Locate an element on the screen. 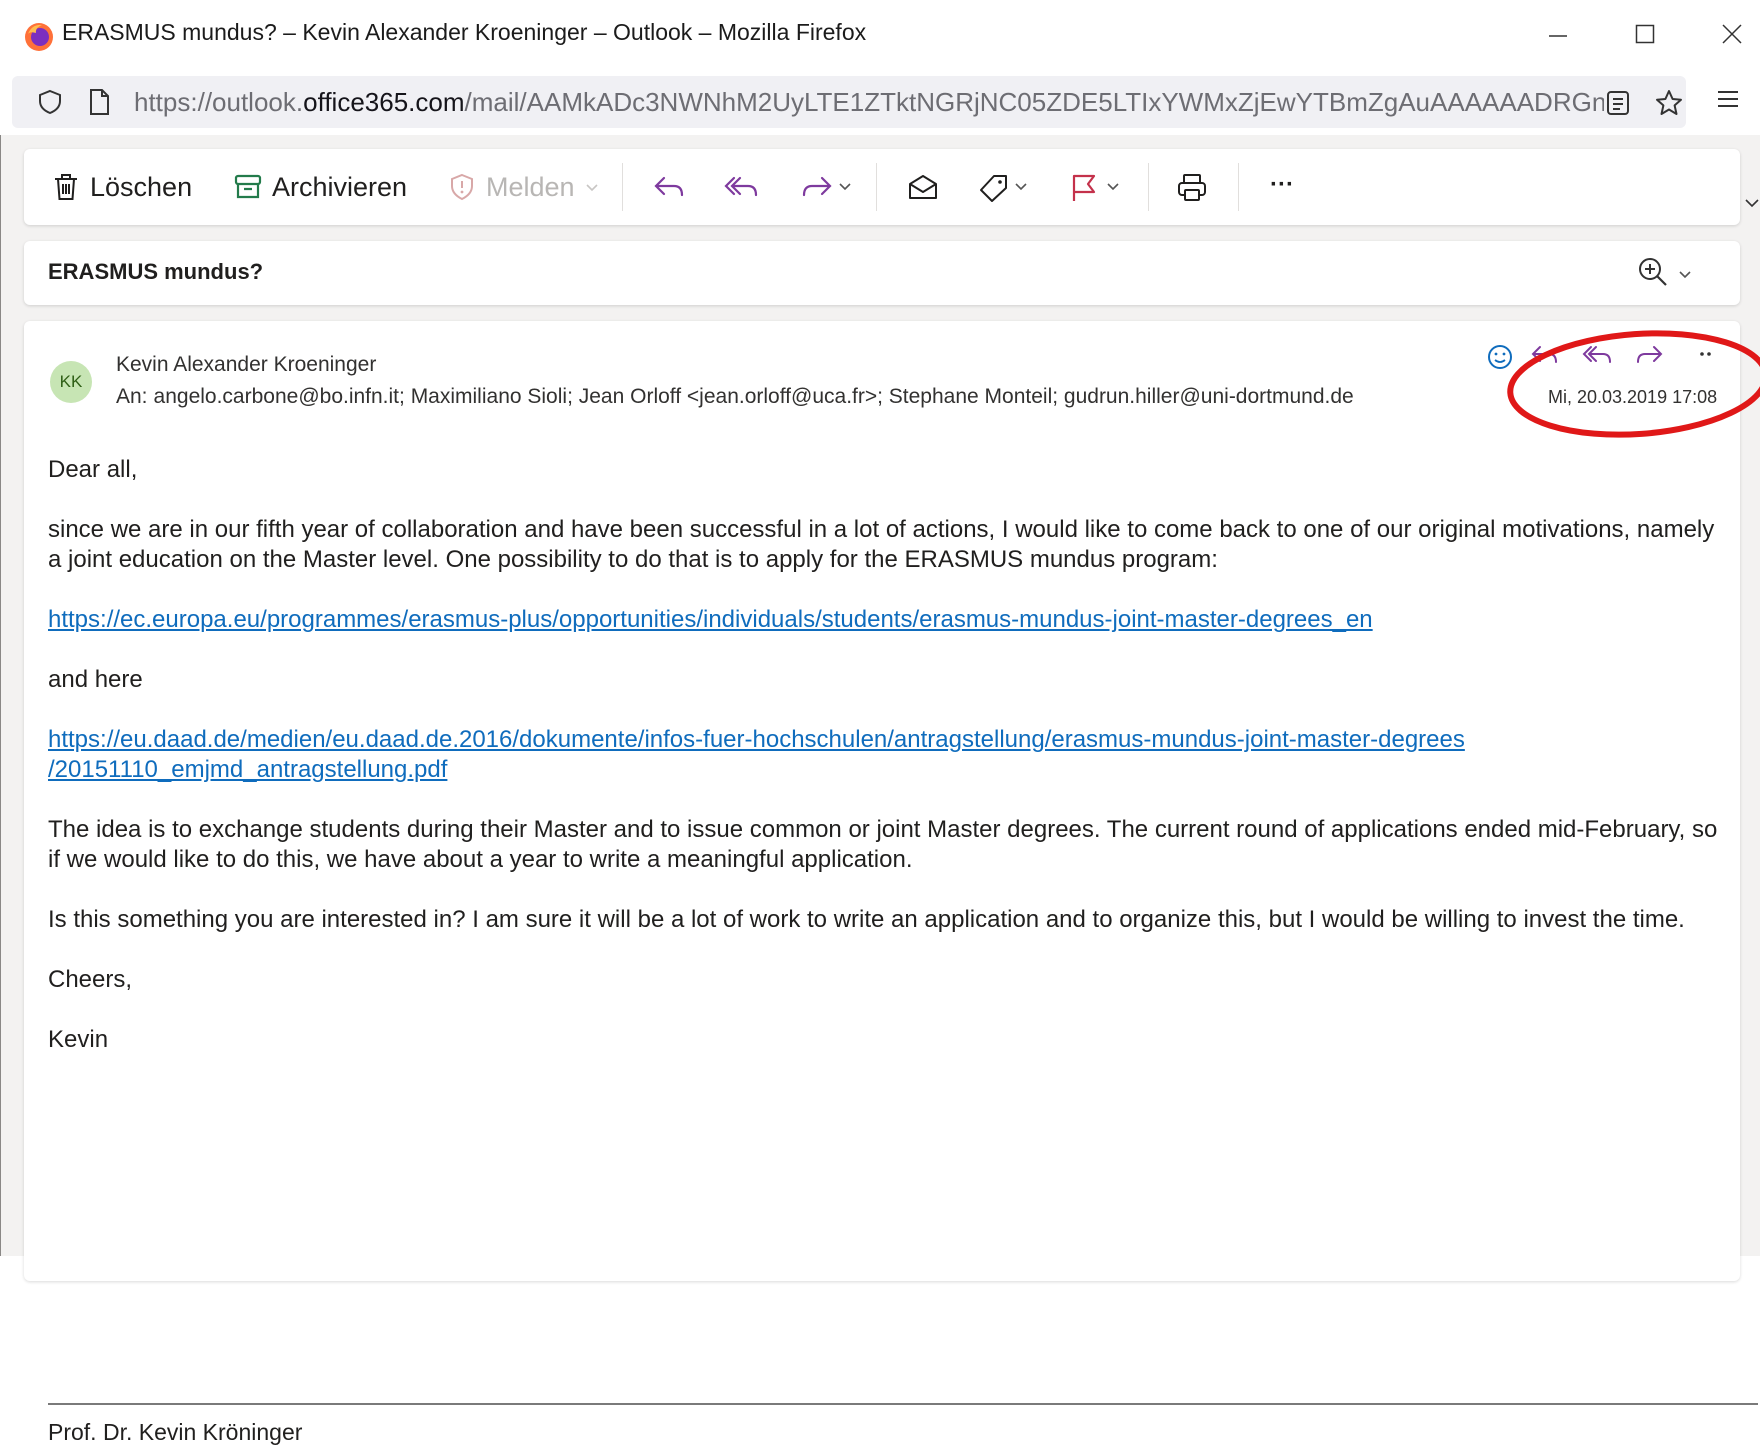 The width and height of the screenshot is (1760, 1446). trash-icon is located at coordinates (66, 187).